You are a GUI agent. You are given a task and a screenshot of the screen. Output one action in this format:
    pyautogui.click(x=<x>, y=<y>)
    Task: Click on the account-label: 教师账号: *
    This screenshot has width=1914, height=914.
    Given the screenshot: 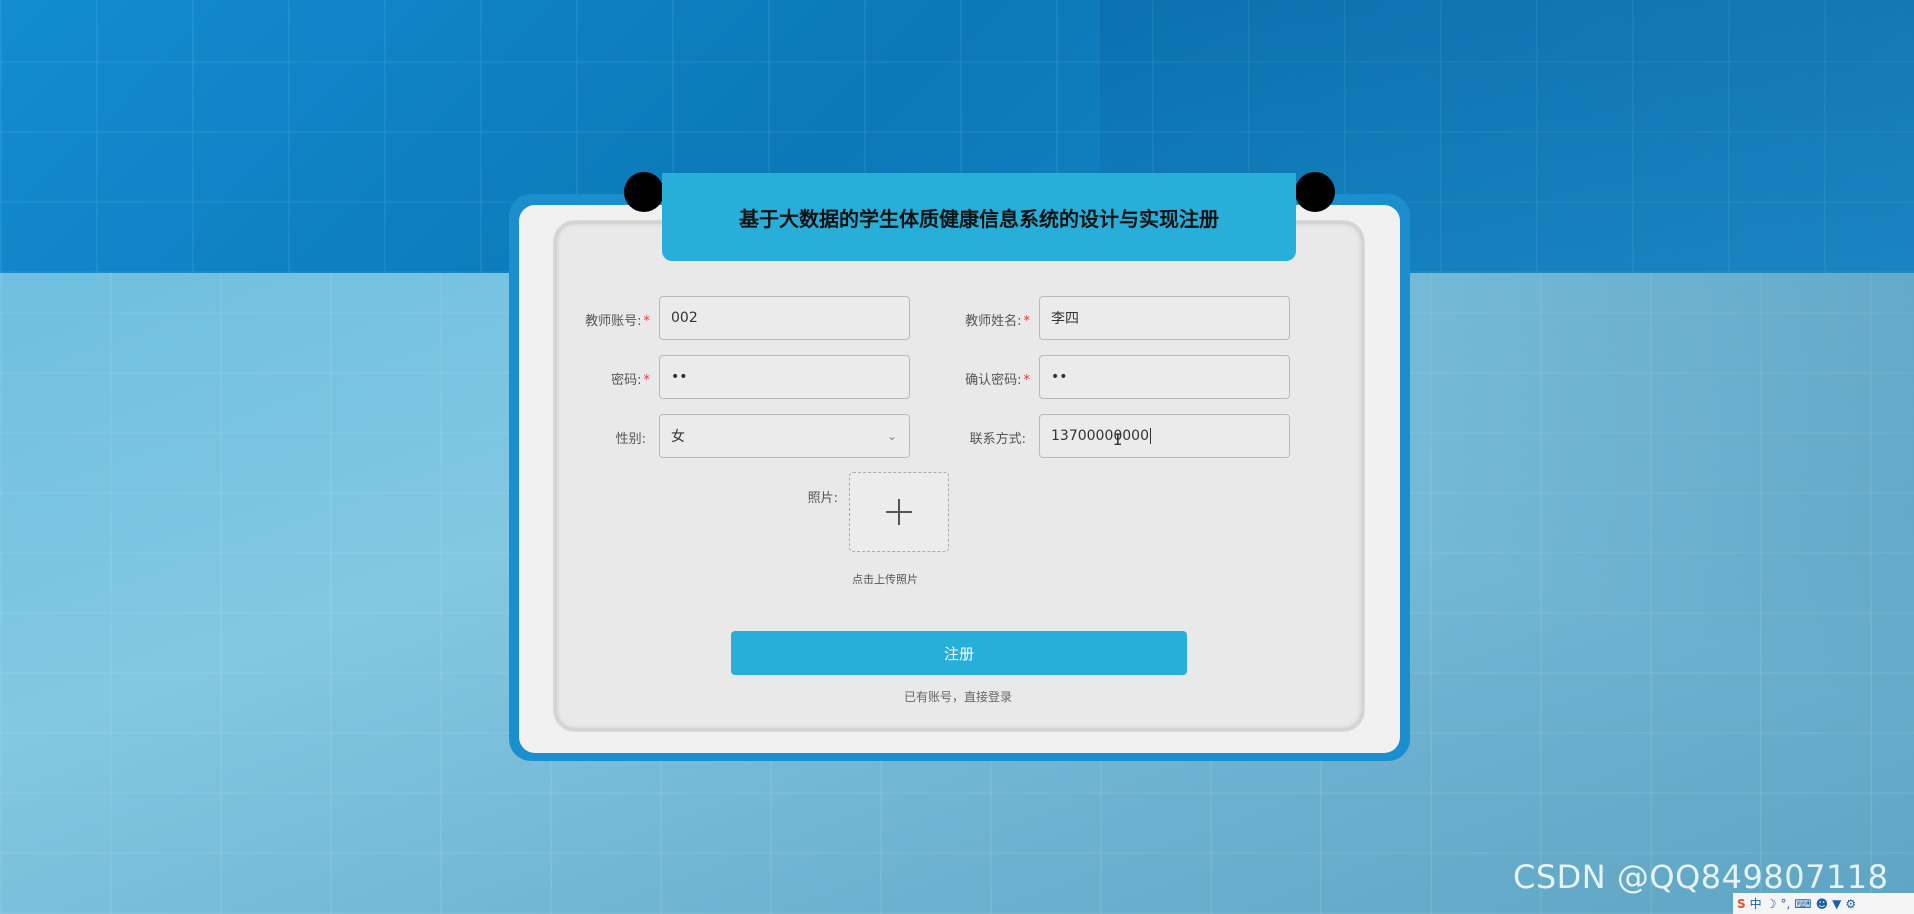 What is the action you would take?
    pyautogui.click(x=595, y=319)
    